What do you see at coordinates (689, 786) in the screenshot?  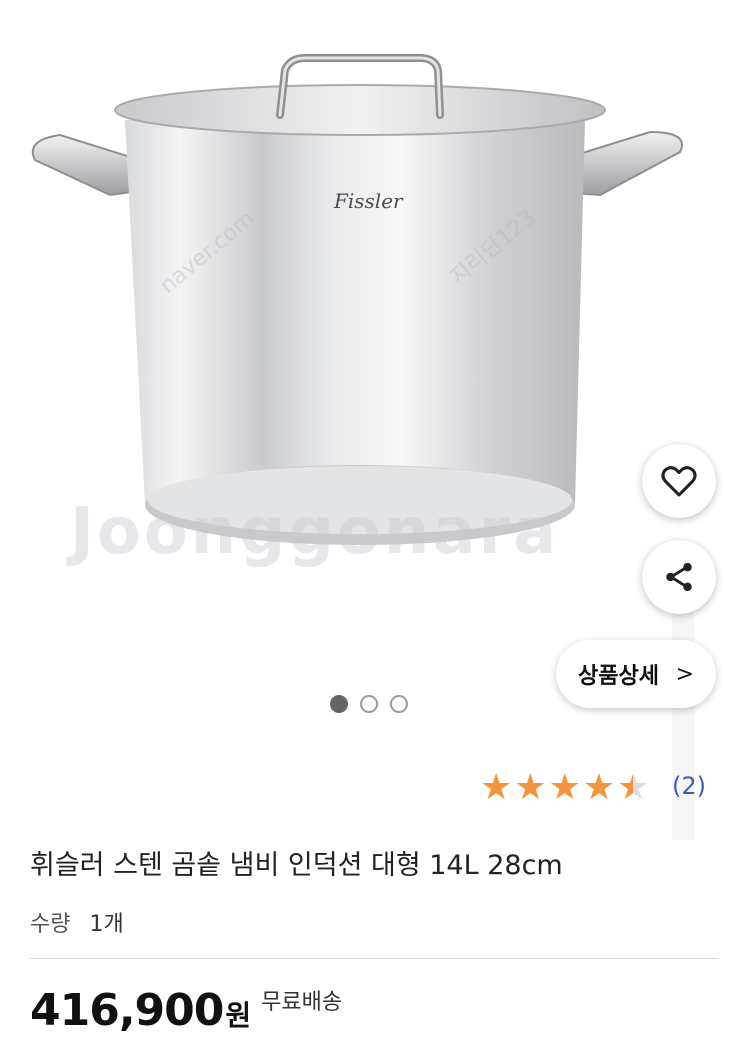 I see `review-count-link: (2)` at bounding box center [689, 786].